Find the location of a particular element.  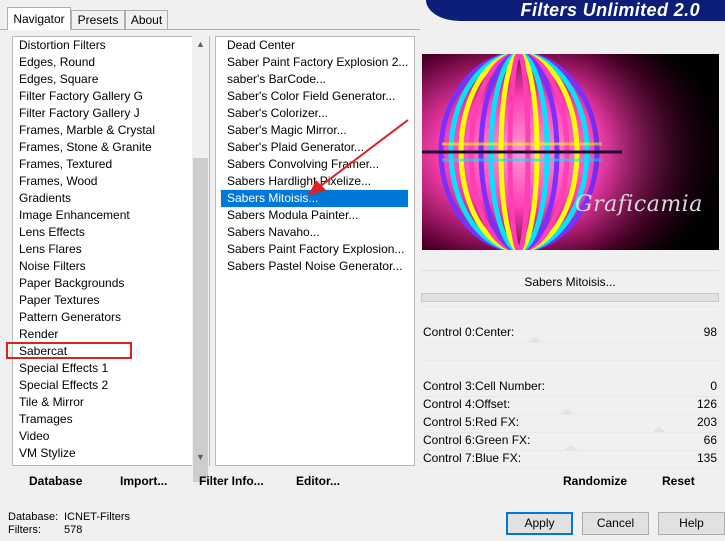

tab-about: About is located at coordinates (146, 19).